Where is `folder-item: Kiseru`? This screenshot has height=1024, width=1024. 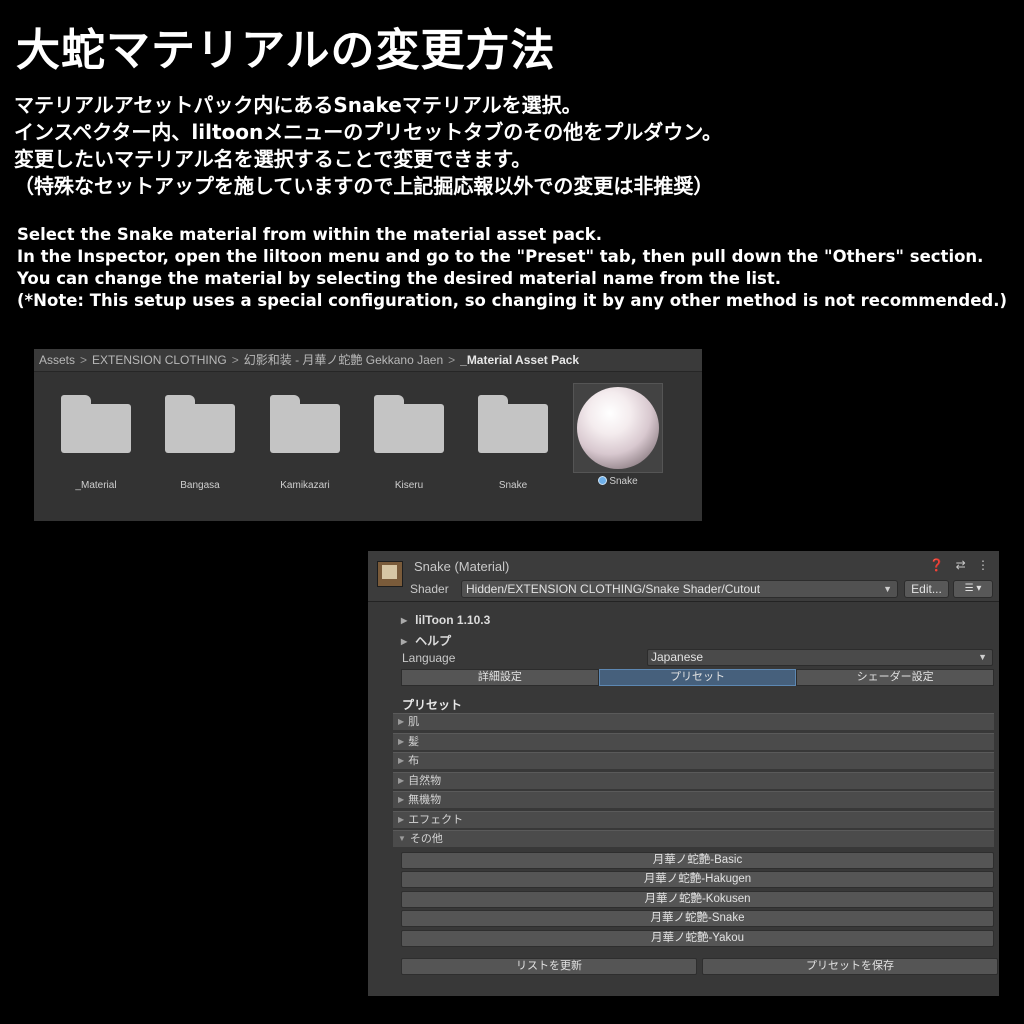
folder-item: Kiseru is located at coordinates (409, 437).